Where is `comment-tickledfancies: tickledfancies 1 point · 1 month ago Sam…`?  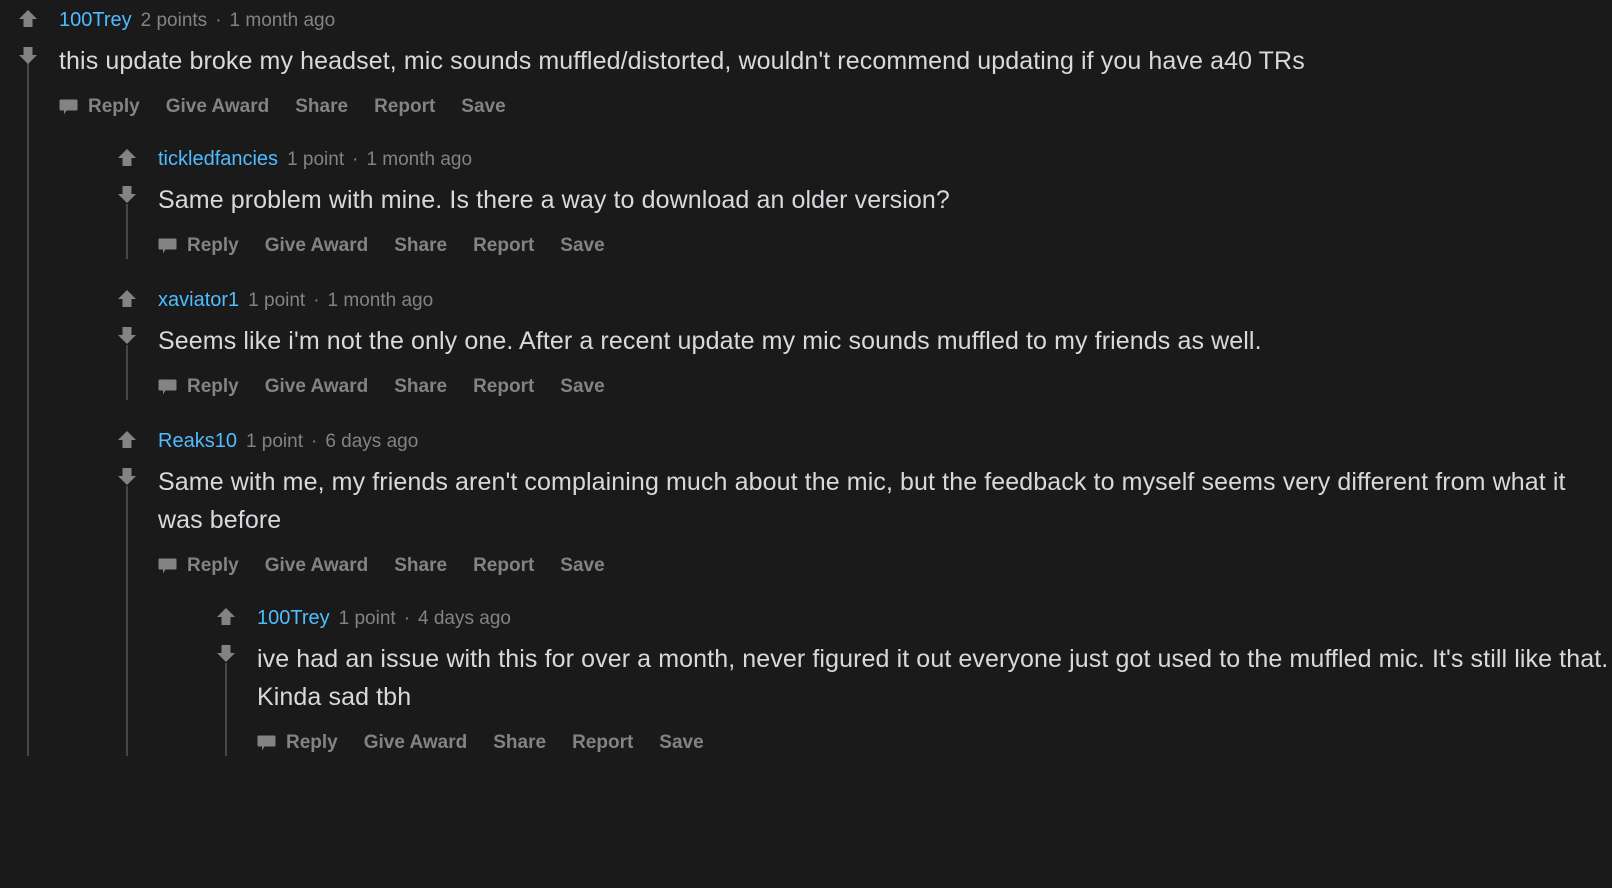 comment-tickledfancies: tickledfancies 1 point · 1 month ago Sam… is located at coordinates (855, 201).